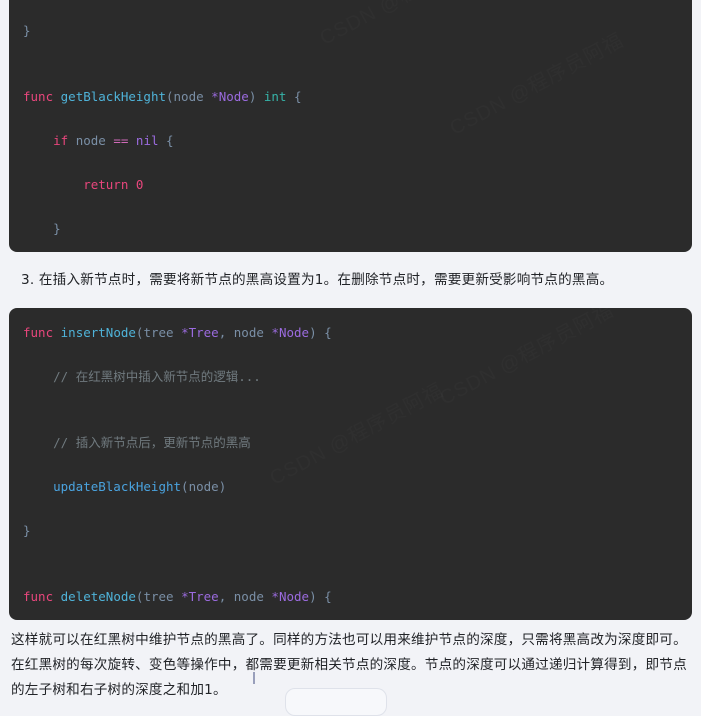 Image resolution: width=701 pixels, height=716 pixels. I want to click on text-cursor-mark, so click(254, 678).